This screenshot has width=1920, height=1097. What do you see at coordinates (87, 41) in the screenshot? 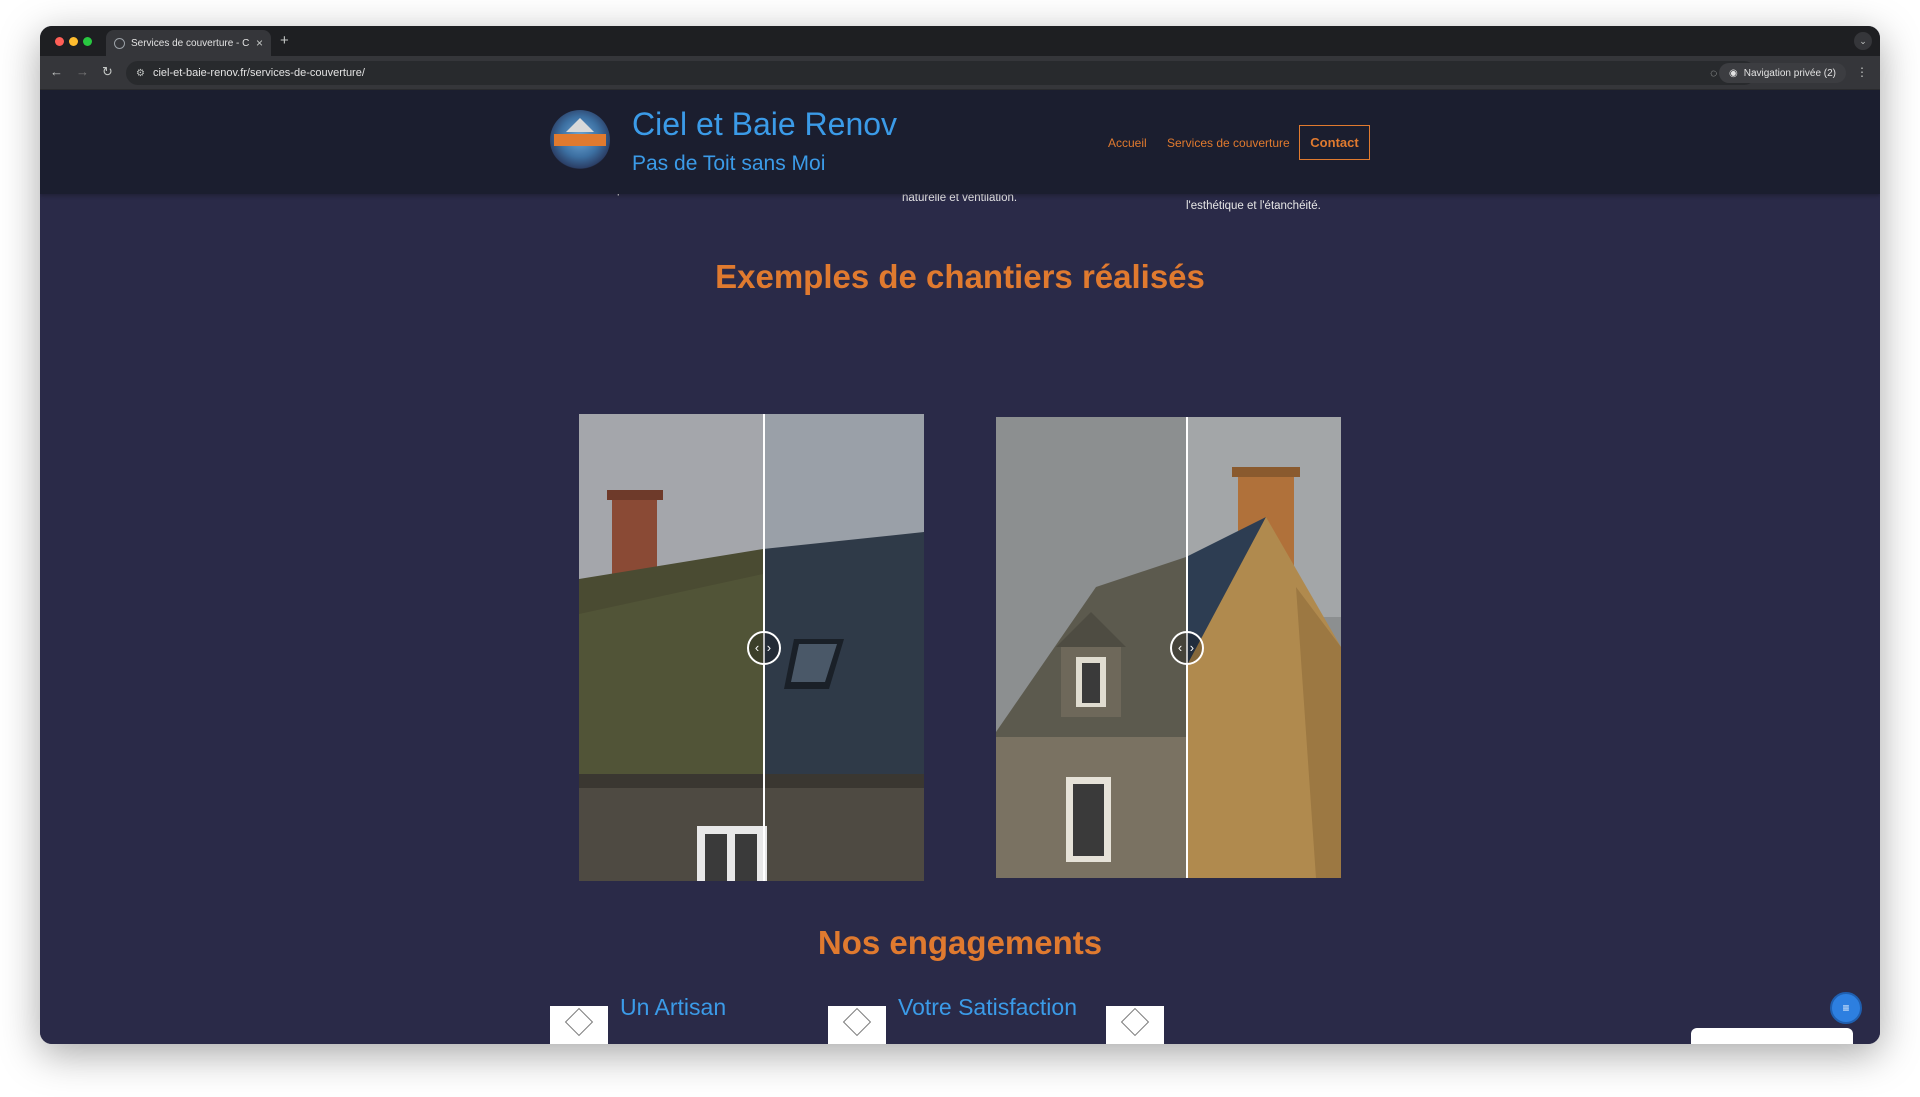
I see `maximize-window-icon` at bounding box center [87, 41].